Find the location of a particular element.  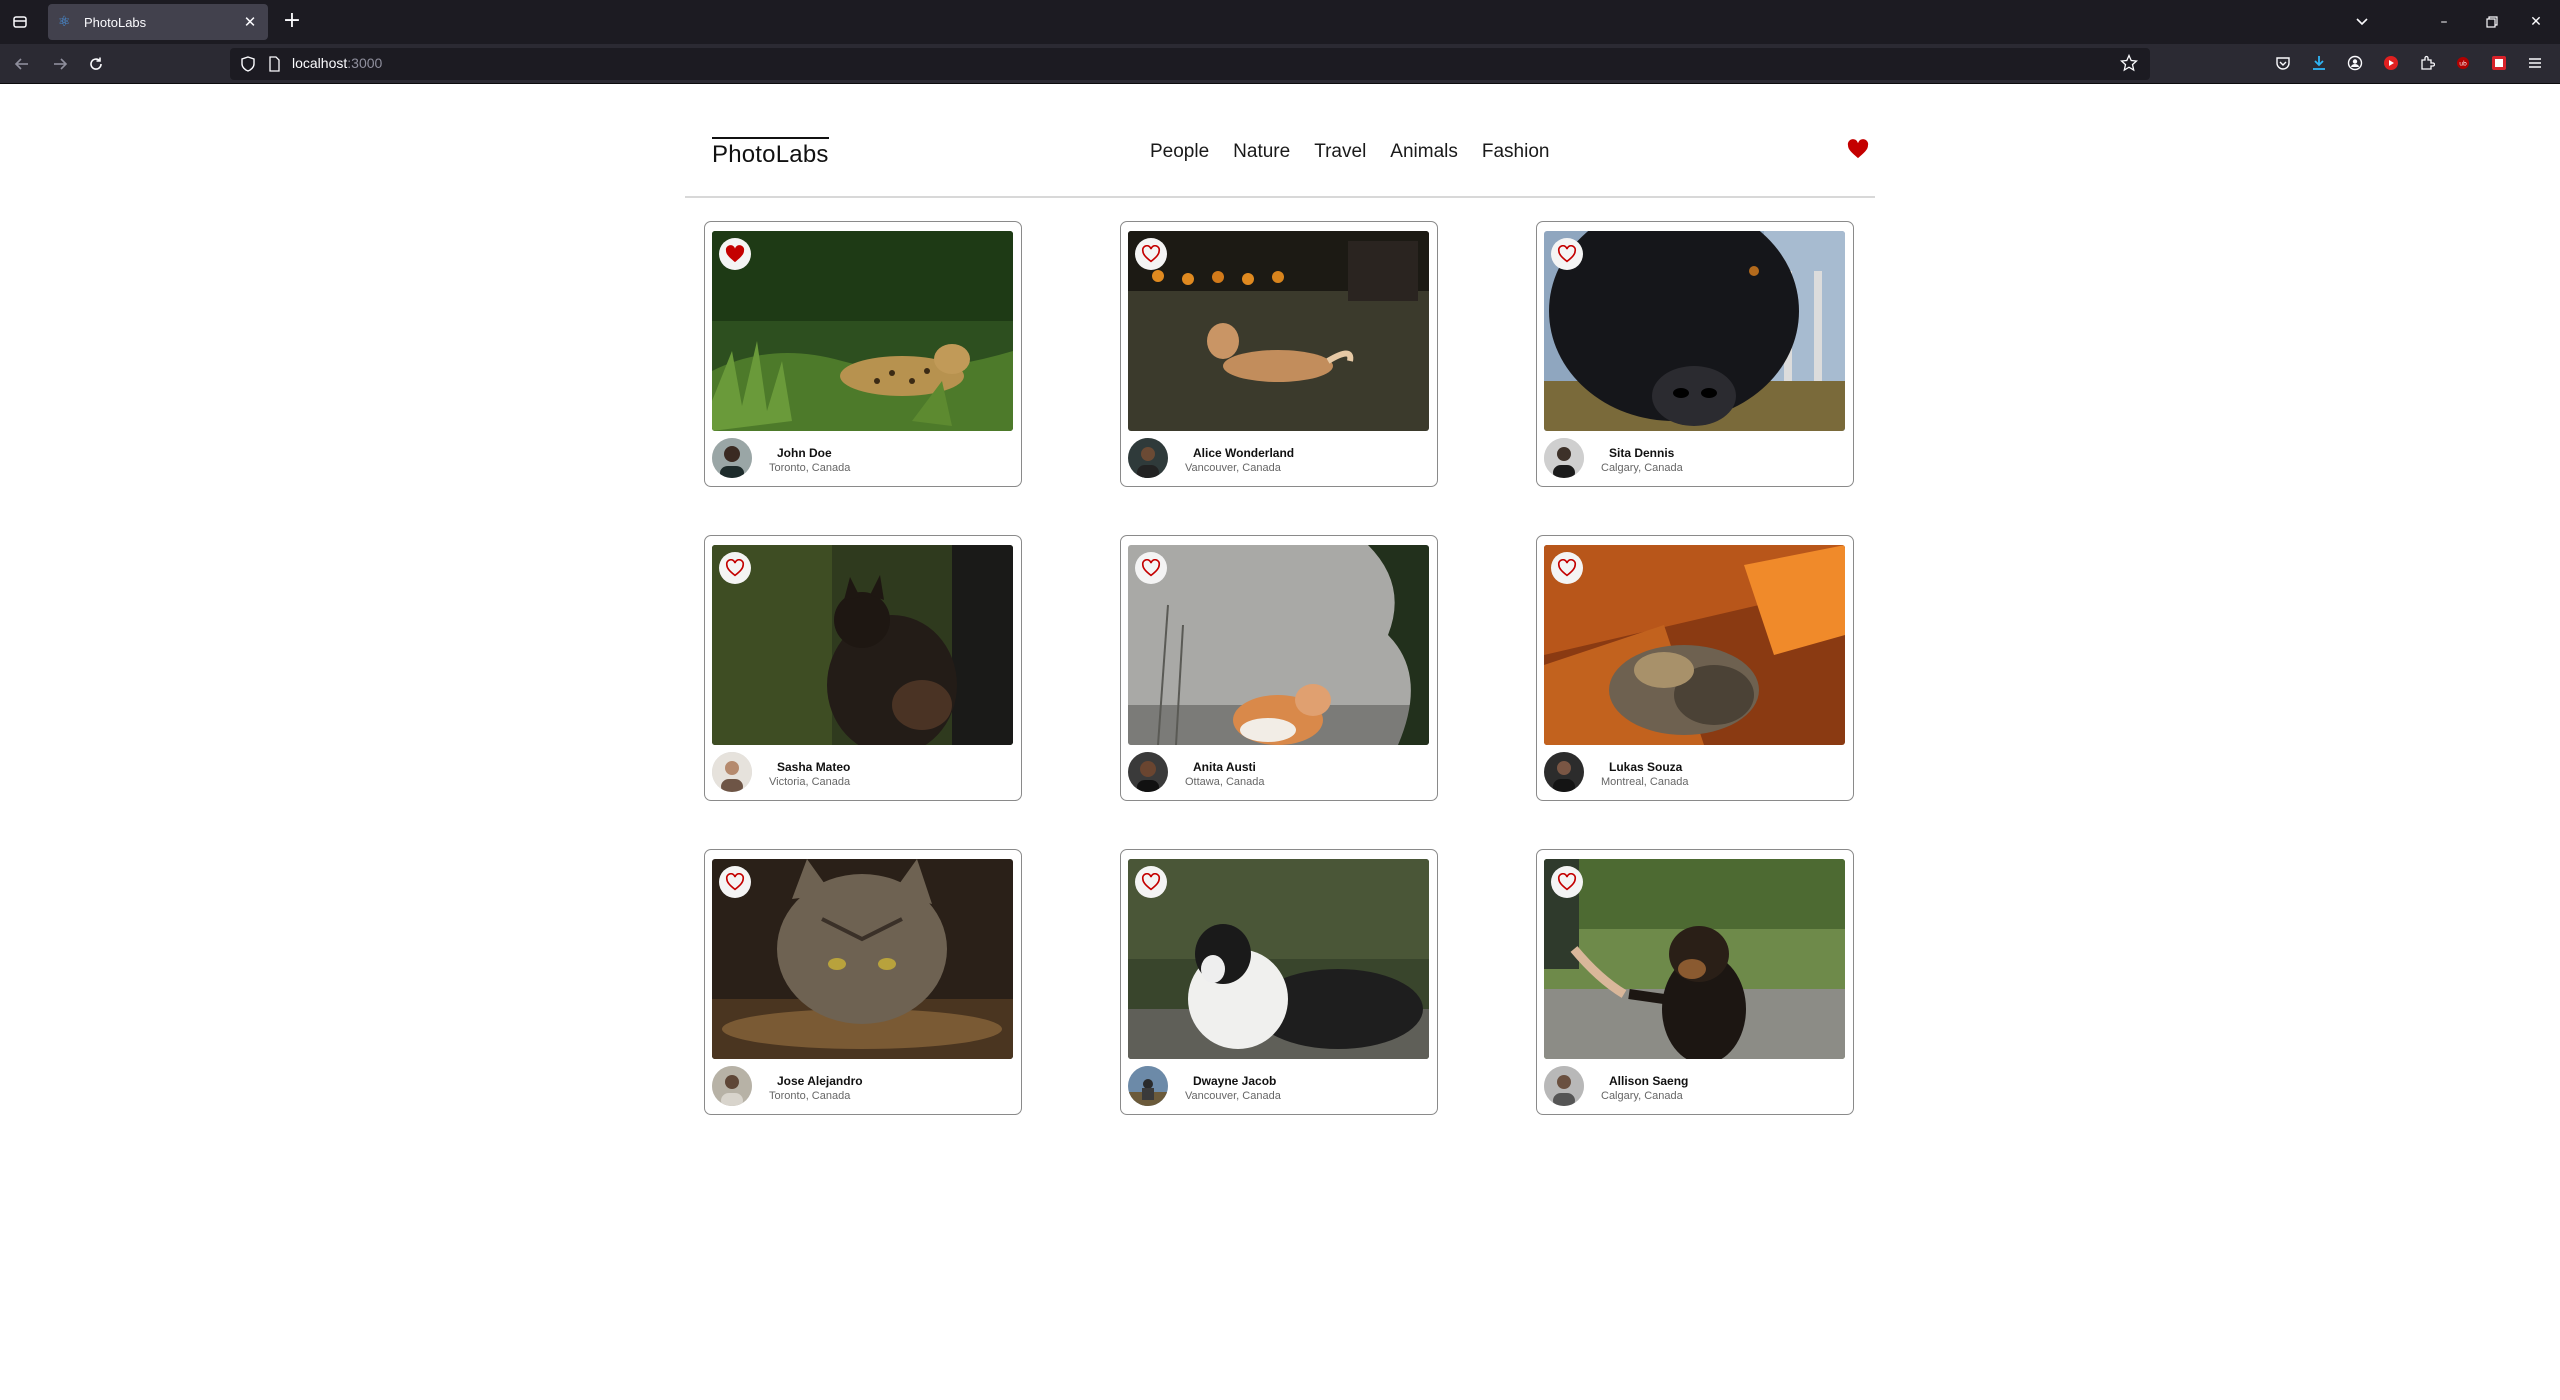

photographer-location: Ottawa, Canada is located at coordinates (1225, 782).